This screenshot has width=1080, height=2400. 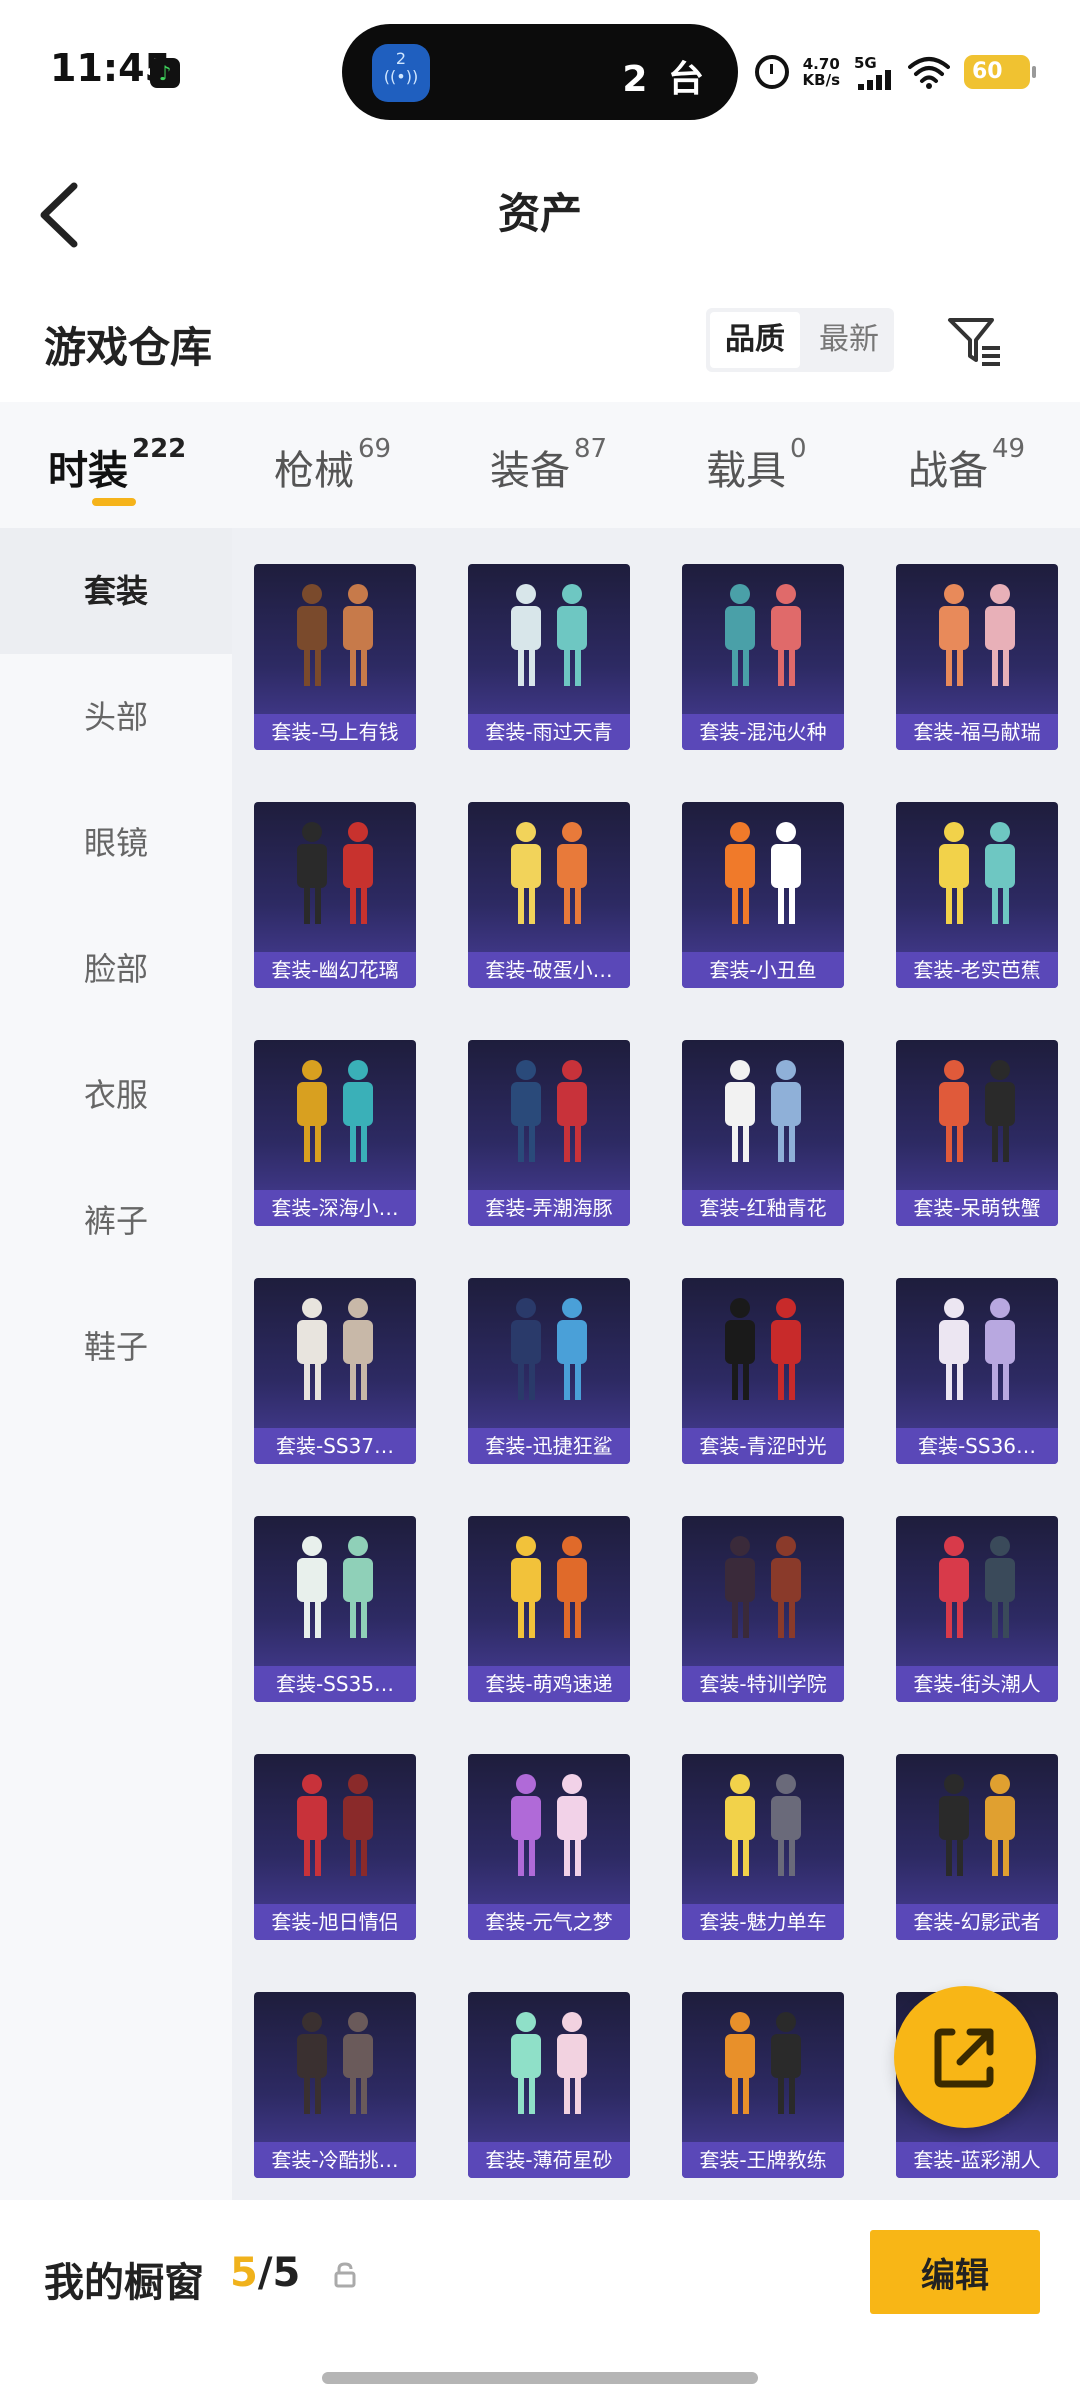 What do you see at coordinates (977, 2160) in the screenshot?
I see `item-card-label: 套装-蓝彩潮人` at bounding box center [977, 2160].